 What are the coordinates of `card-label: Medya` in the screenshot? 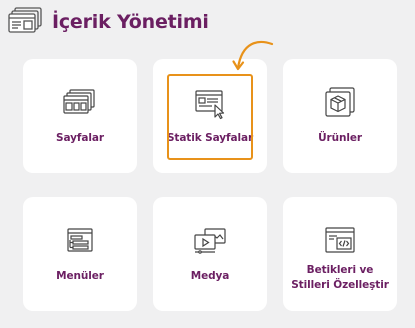 It's located at (210, 276).